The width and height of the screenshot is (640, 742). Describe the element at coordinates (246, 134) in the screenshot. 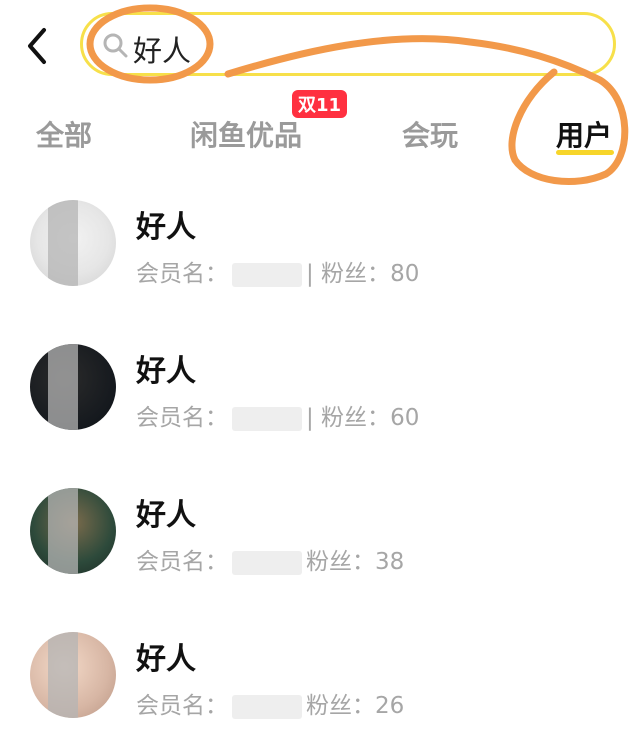

I see `tab-xianyu-youpin: 闲鱼优品` at that location.